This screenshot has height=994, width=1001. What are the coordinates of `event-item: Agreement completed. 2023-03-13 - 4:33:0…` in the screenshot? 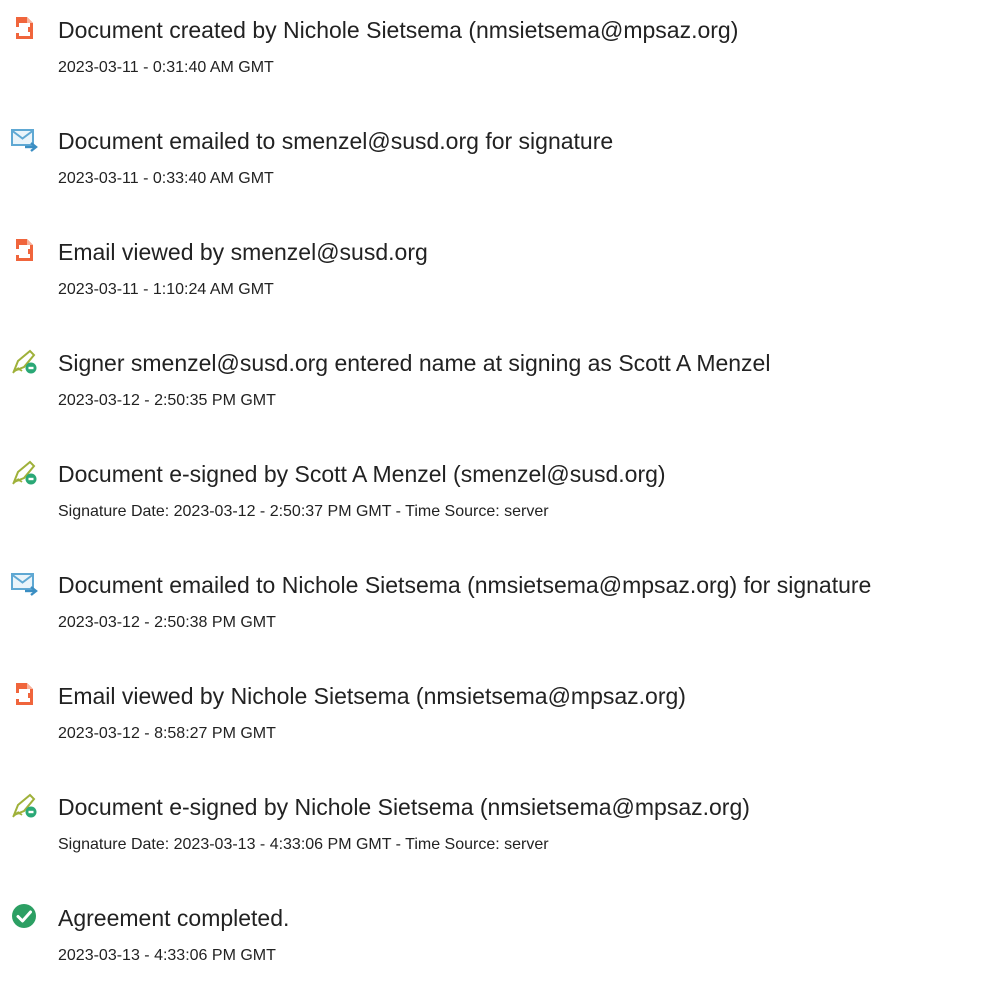 It's located at (500, 947).